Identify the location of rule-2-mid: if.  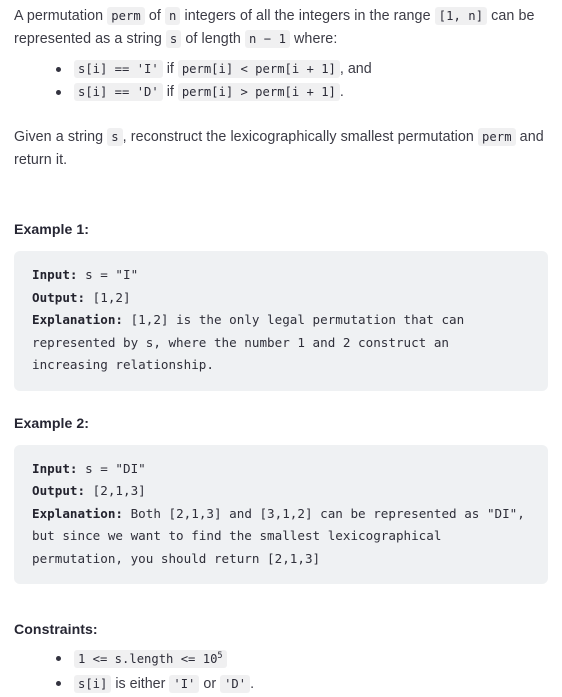
(170, 92).